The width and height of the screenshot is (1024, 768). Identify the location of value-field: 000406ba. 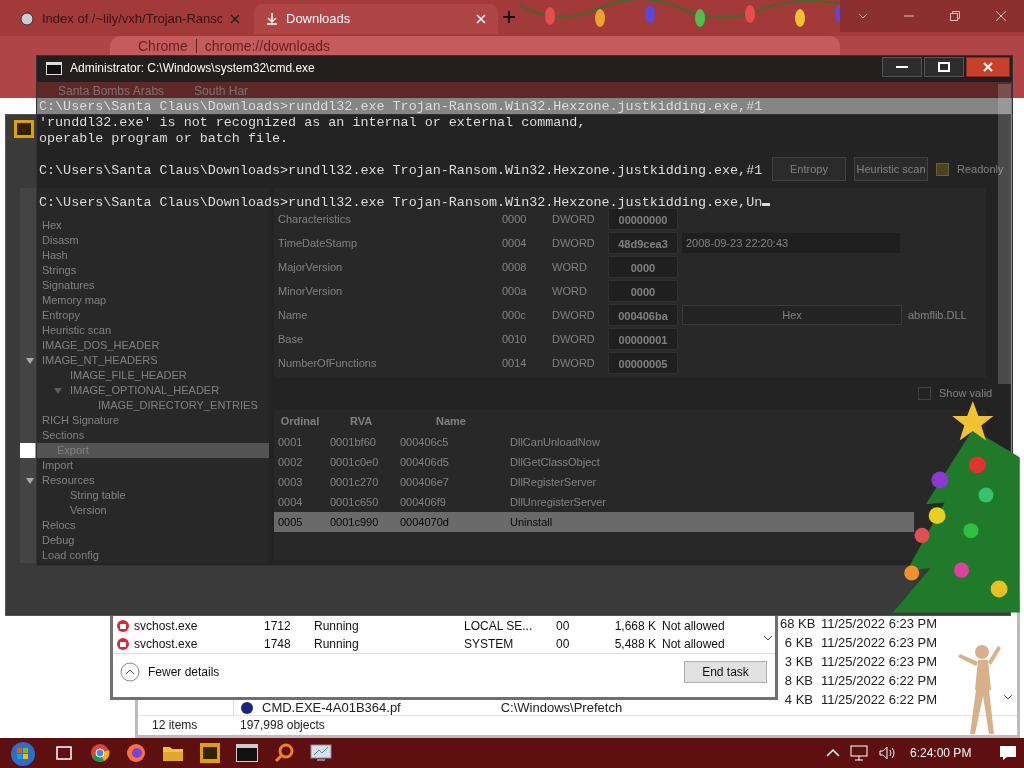
(643, 315).